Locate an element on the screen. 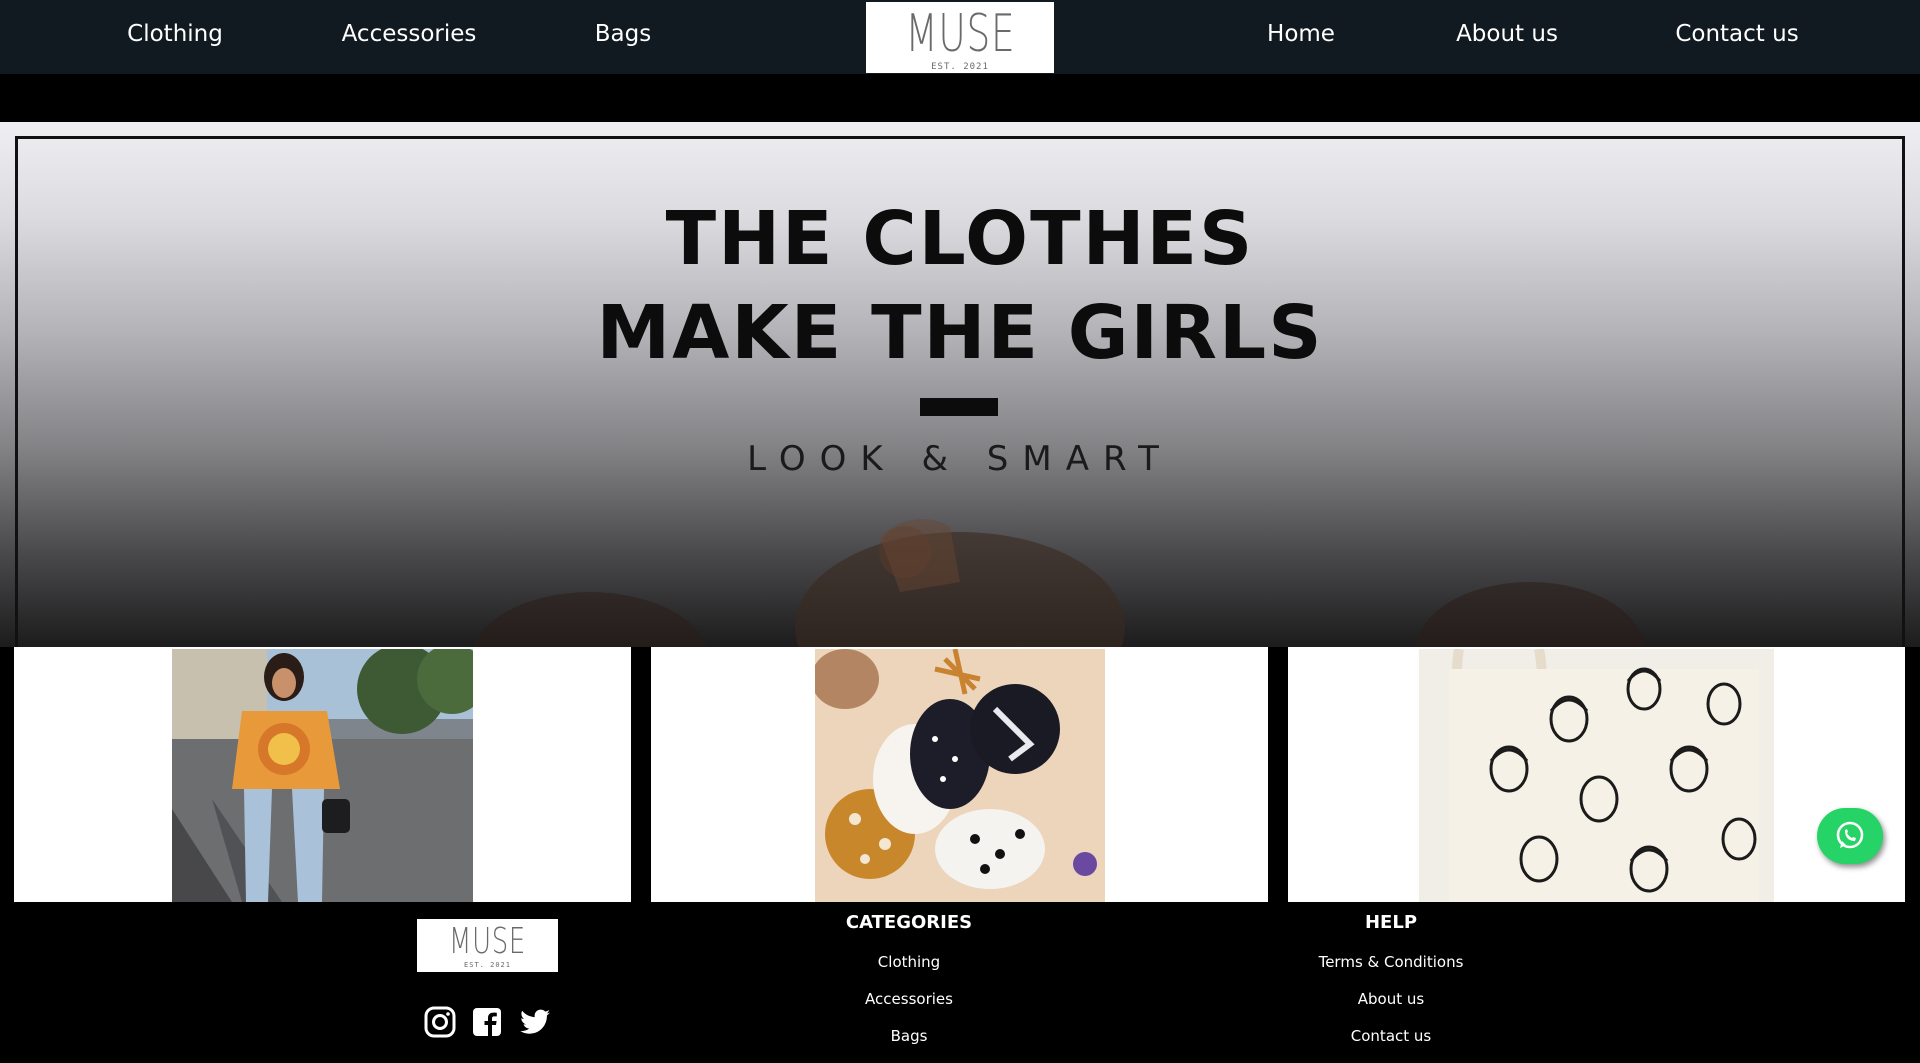 The width and height of the screenshot is (1920, 1063). bags-photo is located at coordinates (1596, 775).